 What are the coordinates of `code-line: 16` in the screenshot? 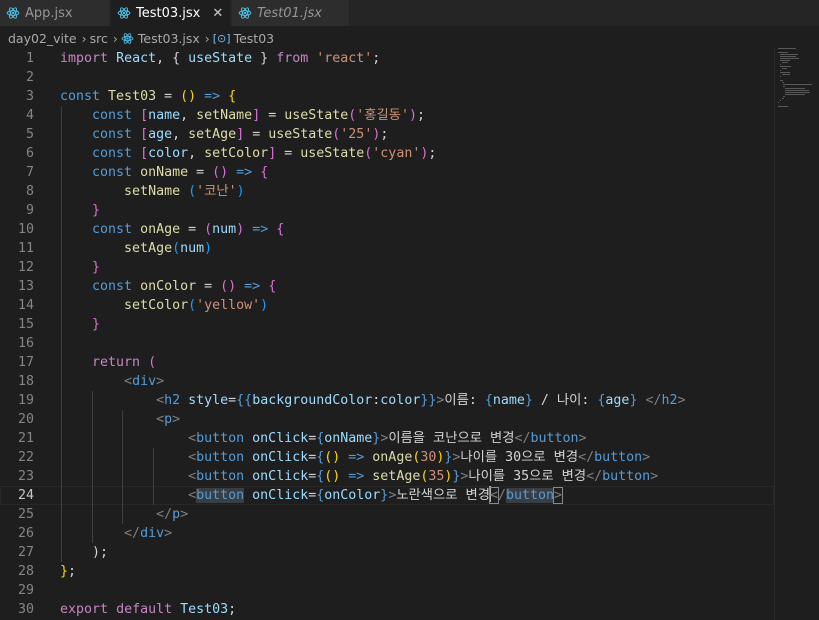 It's located at (387, 343).